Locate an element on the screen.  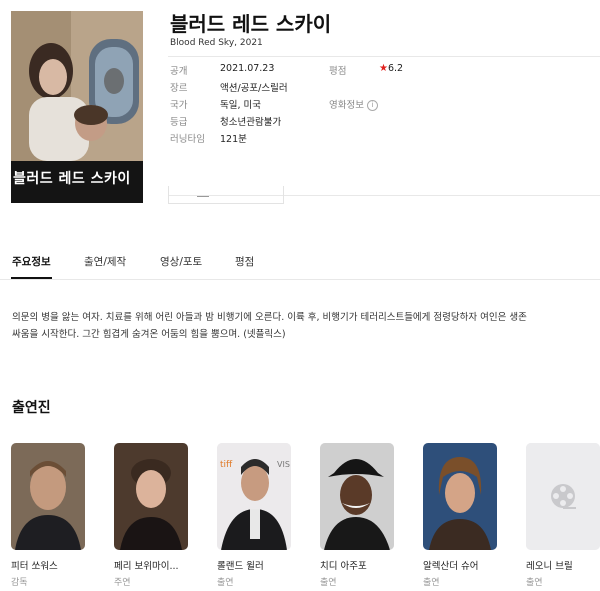
cast-role: 감독 is located at coordinates (19, 583).